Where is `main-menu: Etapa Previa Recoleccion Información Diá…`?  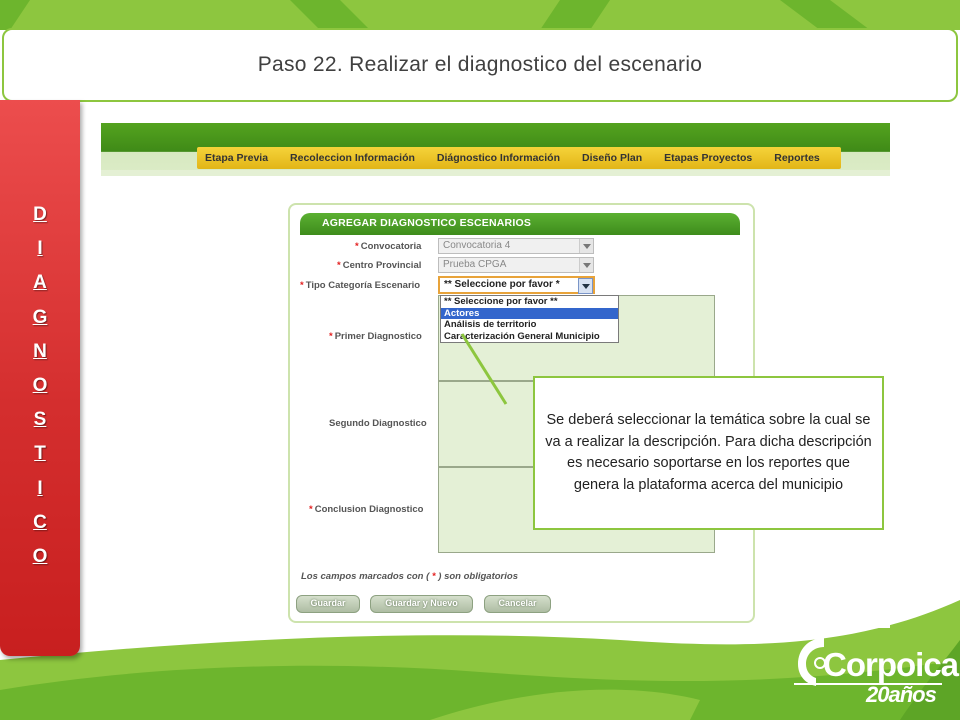
main-menu: Etapa Previa Recoleccion Información Diá… is located at coordinates (519, 158).